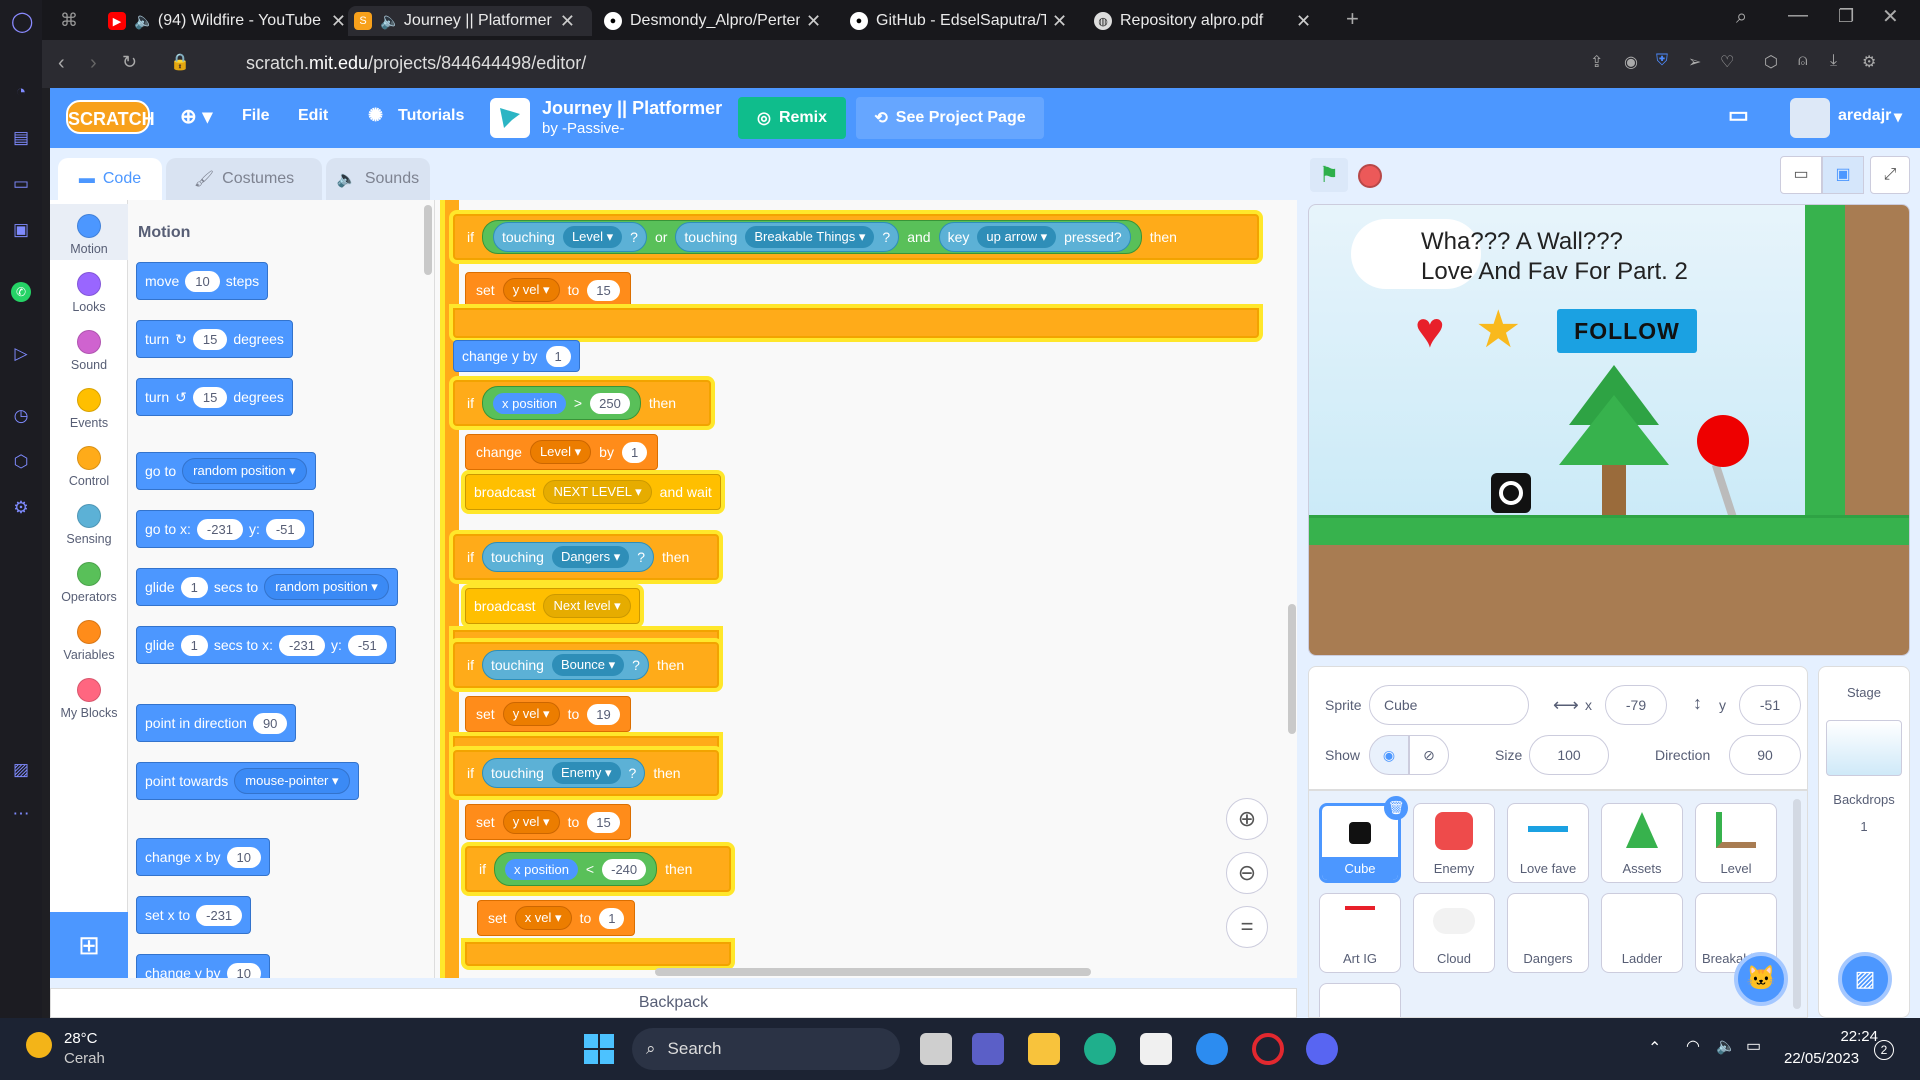  I want to click on workspace-horizontal-scrollbar, so click(873, 972).